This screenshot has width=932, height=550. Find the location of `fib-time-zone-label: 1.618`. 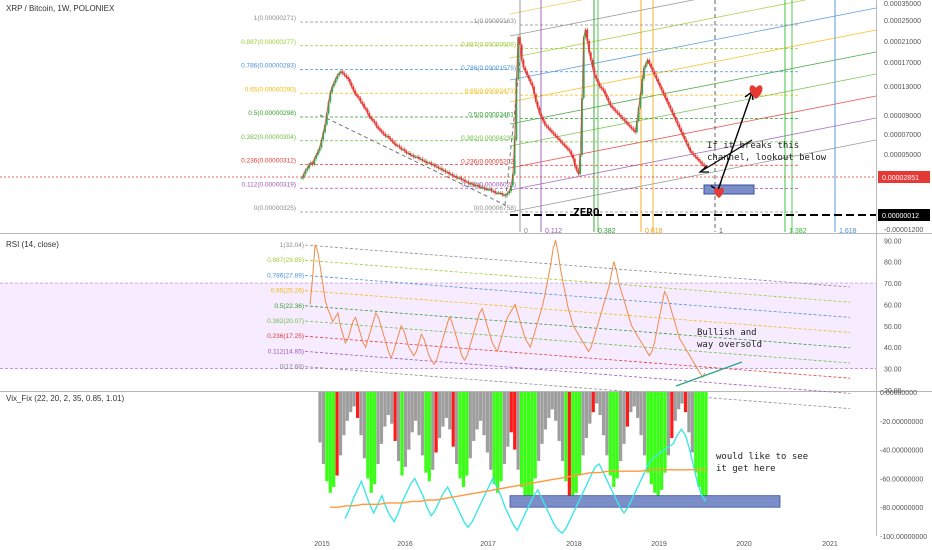

fib-time-zone-label: 1.618 is located at coordinates (848, 231).